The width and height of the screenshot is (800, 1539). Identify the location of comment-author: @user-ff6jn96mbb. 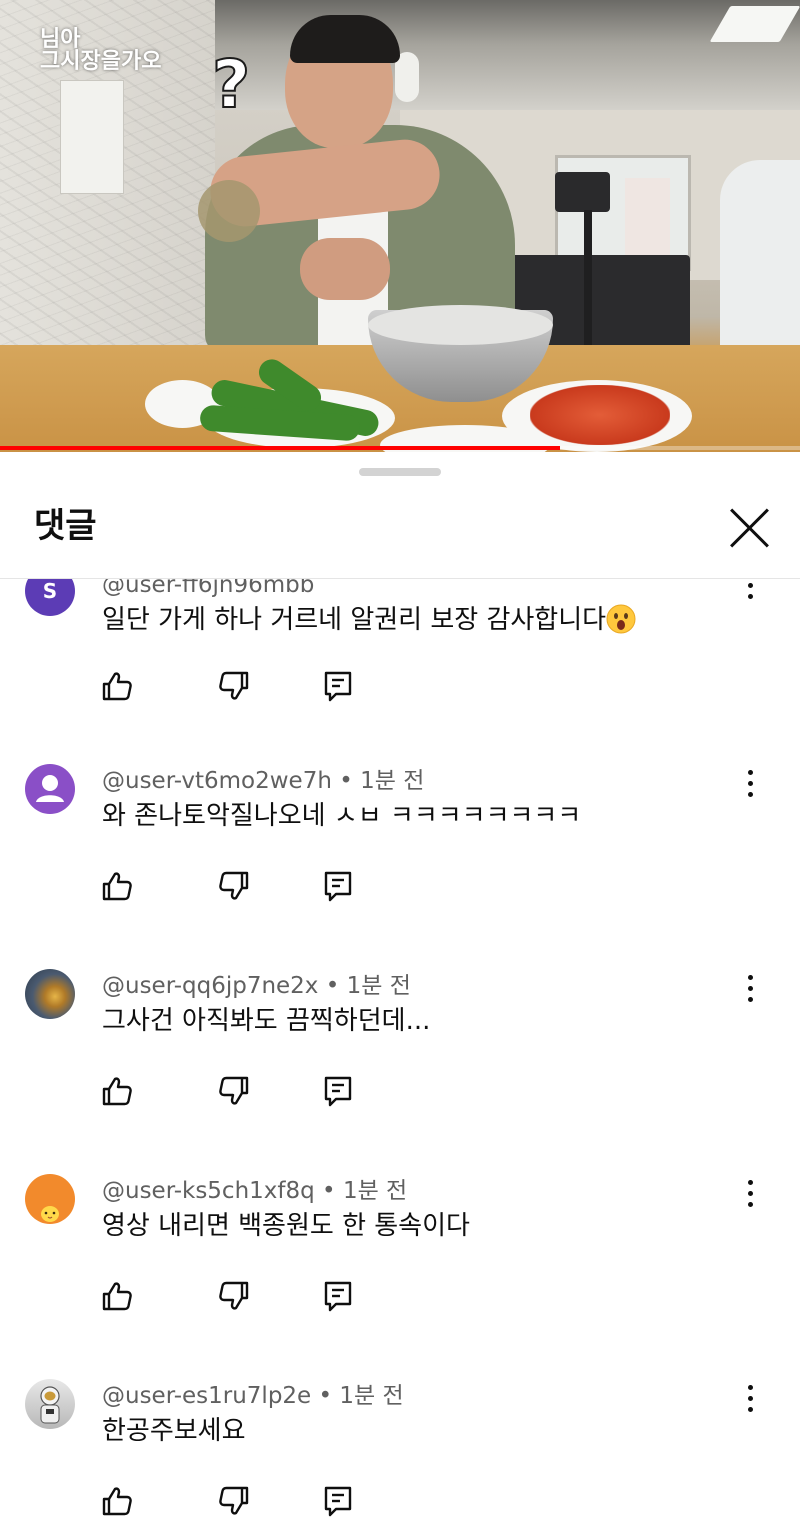
(208, 588).